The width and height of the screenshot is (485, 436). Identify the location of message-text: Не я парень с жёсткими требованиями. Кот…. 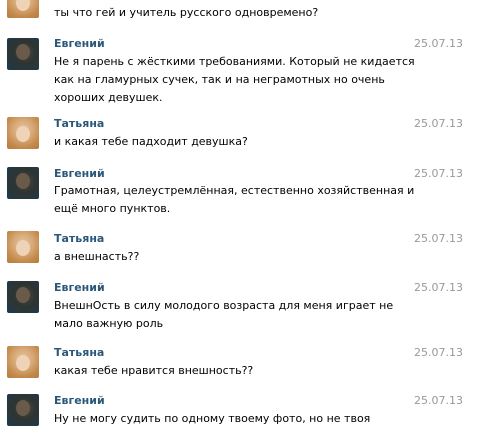
(234, 79).